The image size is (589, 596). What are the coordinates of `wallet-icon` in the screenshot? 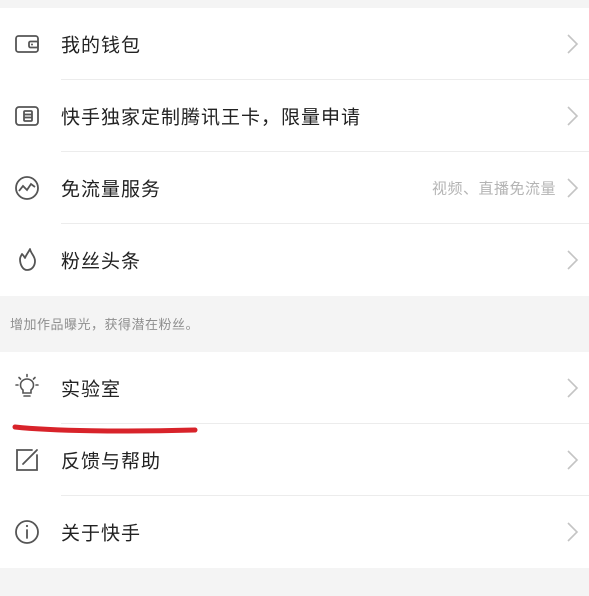 It's located at (27, 44).